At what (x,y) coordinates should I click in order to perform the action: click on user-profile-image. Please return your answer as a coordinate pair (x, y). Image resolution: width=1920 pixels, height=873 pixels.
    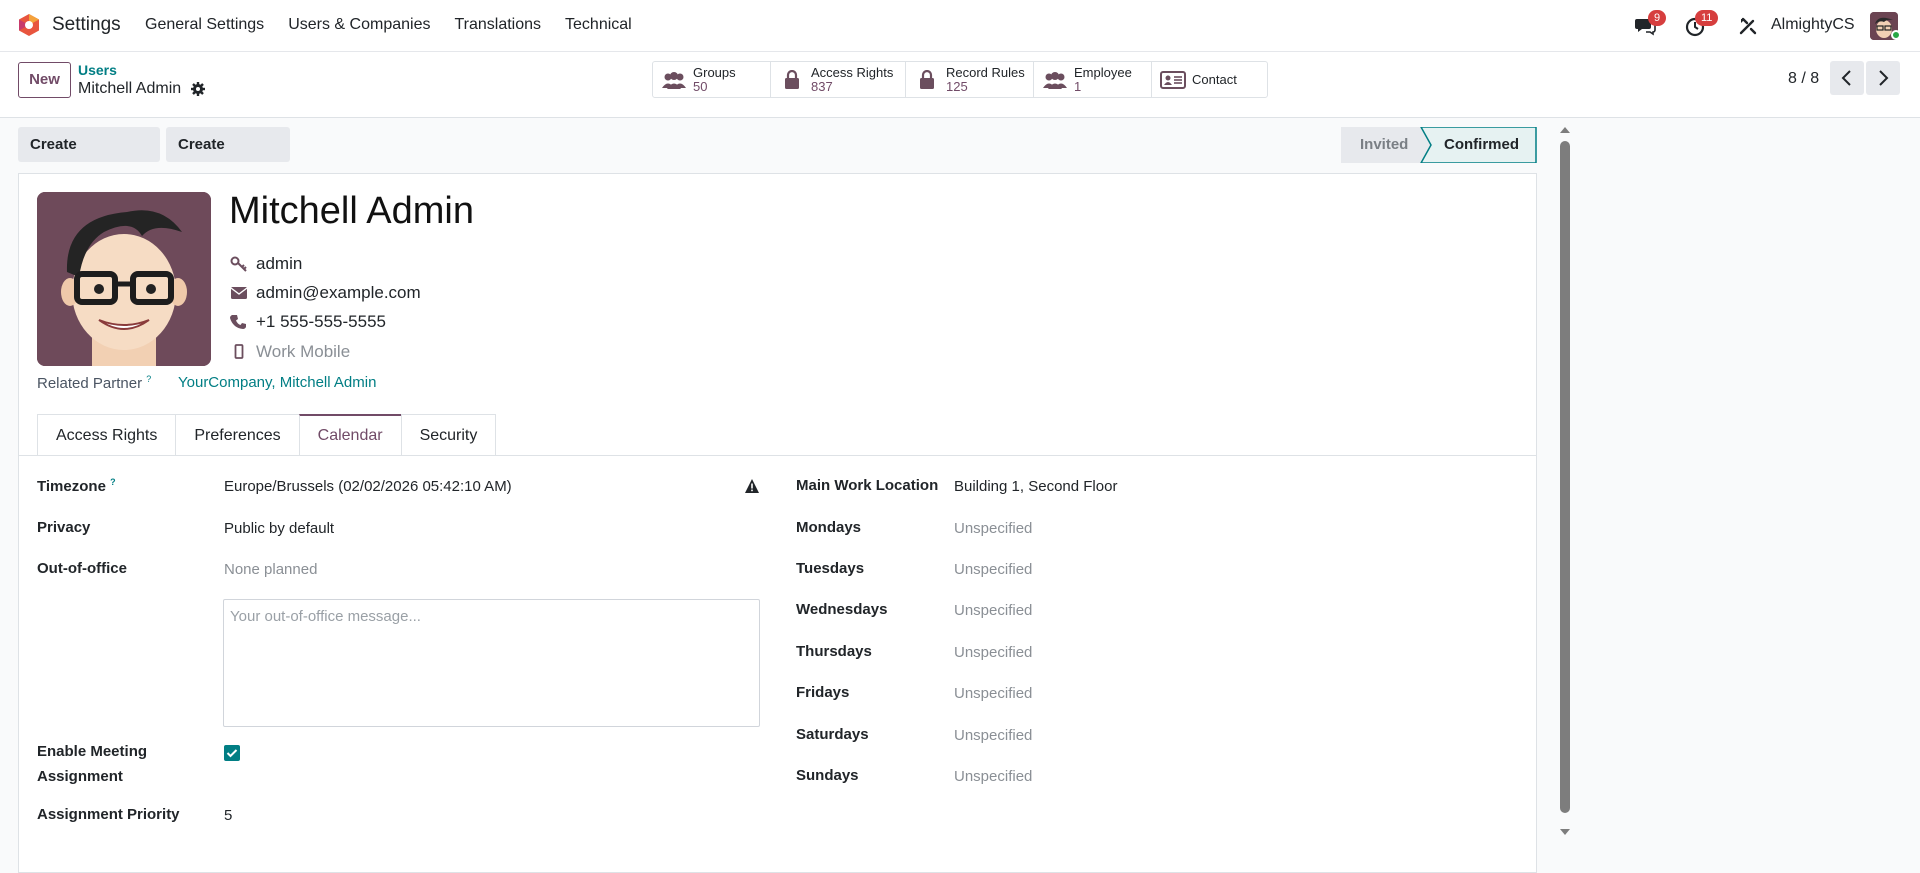
    Looking at the image, I should click on (124, 279).